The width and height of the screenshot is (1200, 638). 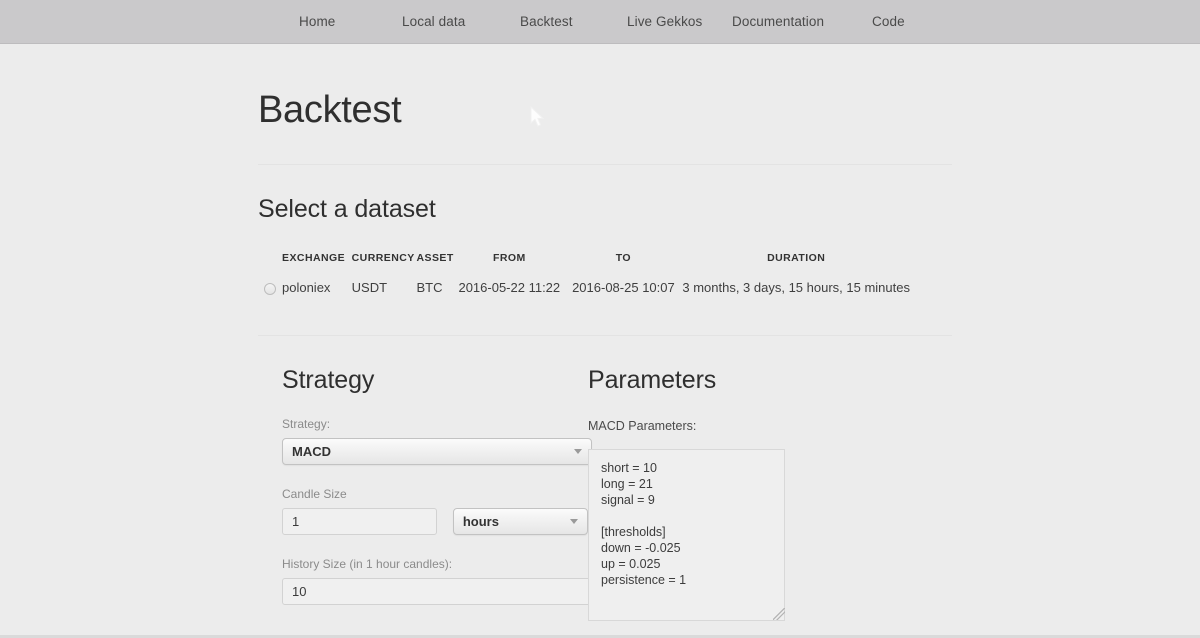 I want to click on strategy-select: MACD, so click(x=437, y=451).